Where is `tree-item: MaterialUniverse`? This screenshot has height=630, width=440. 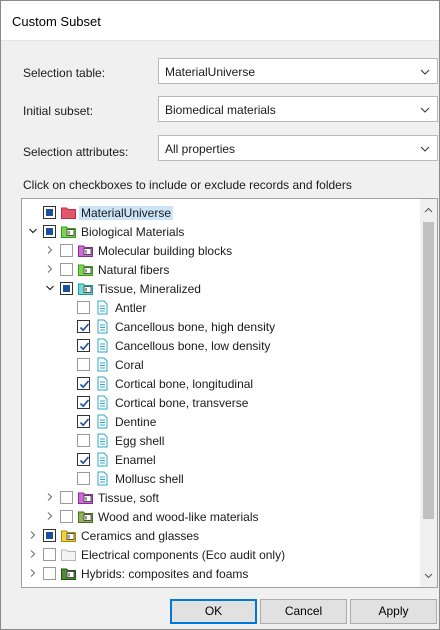
tree-item: MaterialUniverse is located at coordinates (221, 212).